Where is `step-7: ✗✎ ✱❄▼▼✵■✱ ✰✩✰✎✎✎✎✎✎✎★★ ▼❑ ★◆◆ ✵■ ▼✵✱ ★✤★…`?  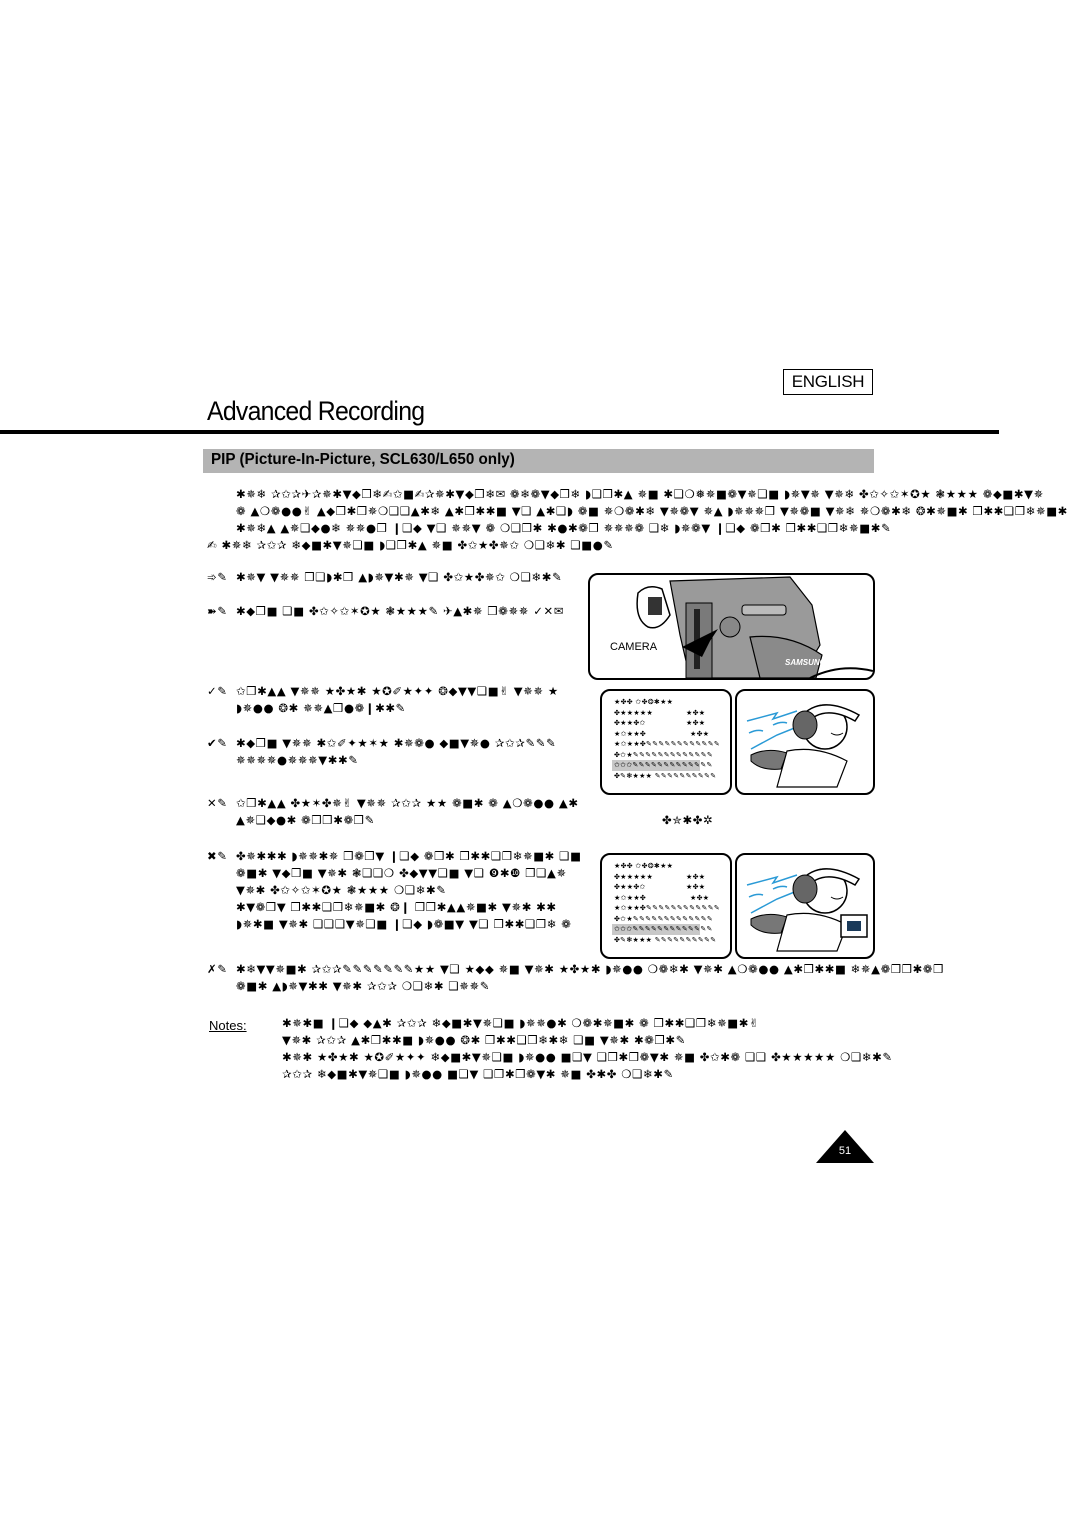
step-7: ✗✎ ✱❄▼▼✵■✱ ✰✩✰✎✎✎✎✎✎✎★★ ▼❑ ★◆◆ ✵■ ▼✵✱ ★✤★… is located at coordinates (575, 978).